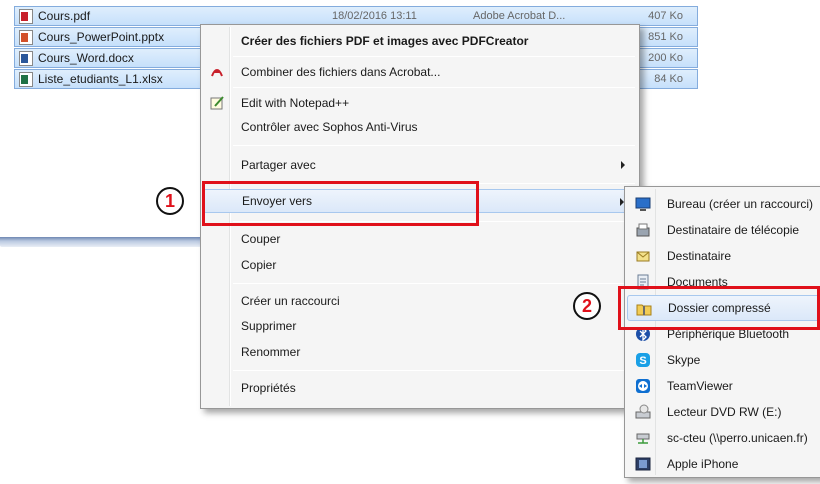 This screenshot has height=484, width=820. Describe the element at coordinates (723, 438) in the screenshot. I see `send-to-network-drive: sc-cteu (\\perro.unicaen.fr)` at that location.